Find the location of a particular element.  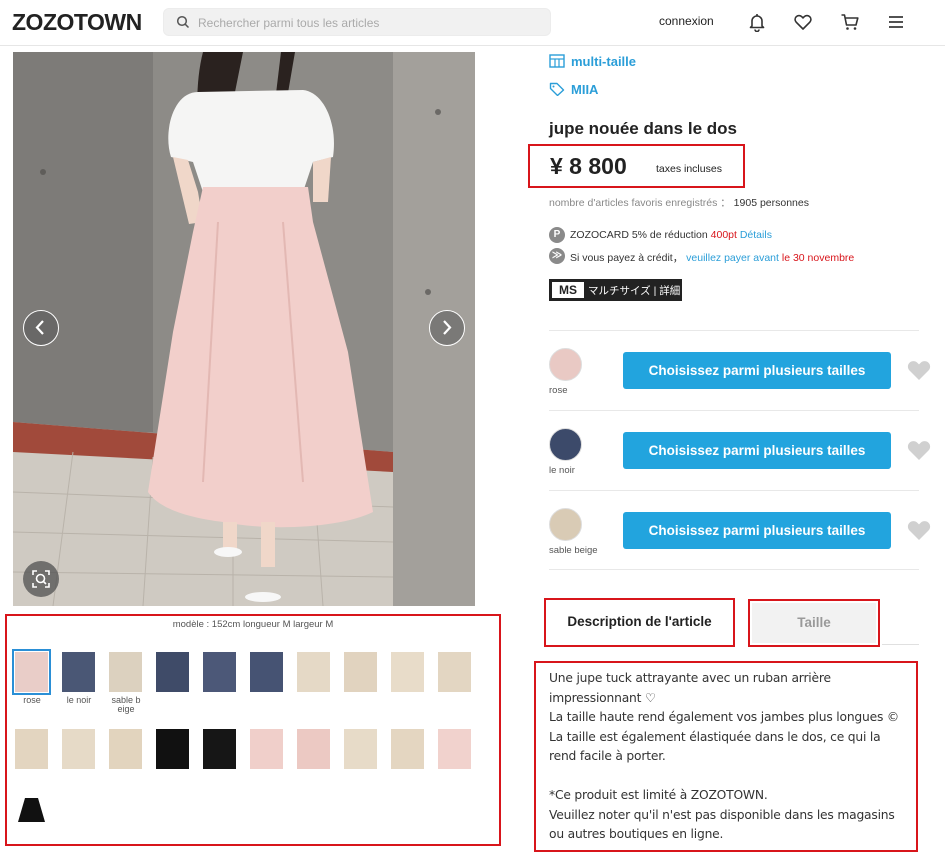

size-chart-icon is located at coordinates (557, 61).